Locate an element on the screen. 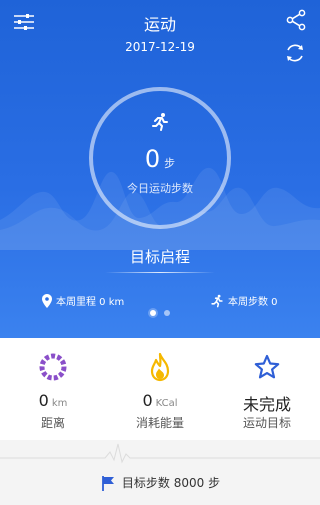  running-person-icon is located at coordinates (160, 124).